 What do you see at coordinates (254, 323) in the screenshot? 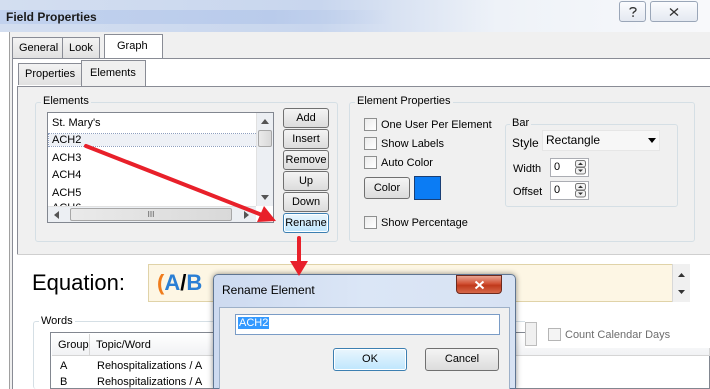
I see `rename-input-value: ACH2` at bounding box center [254, 323].